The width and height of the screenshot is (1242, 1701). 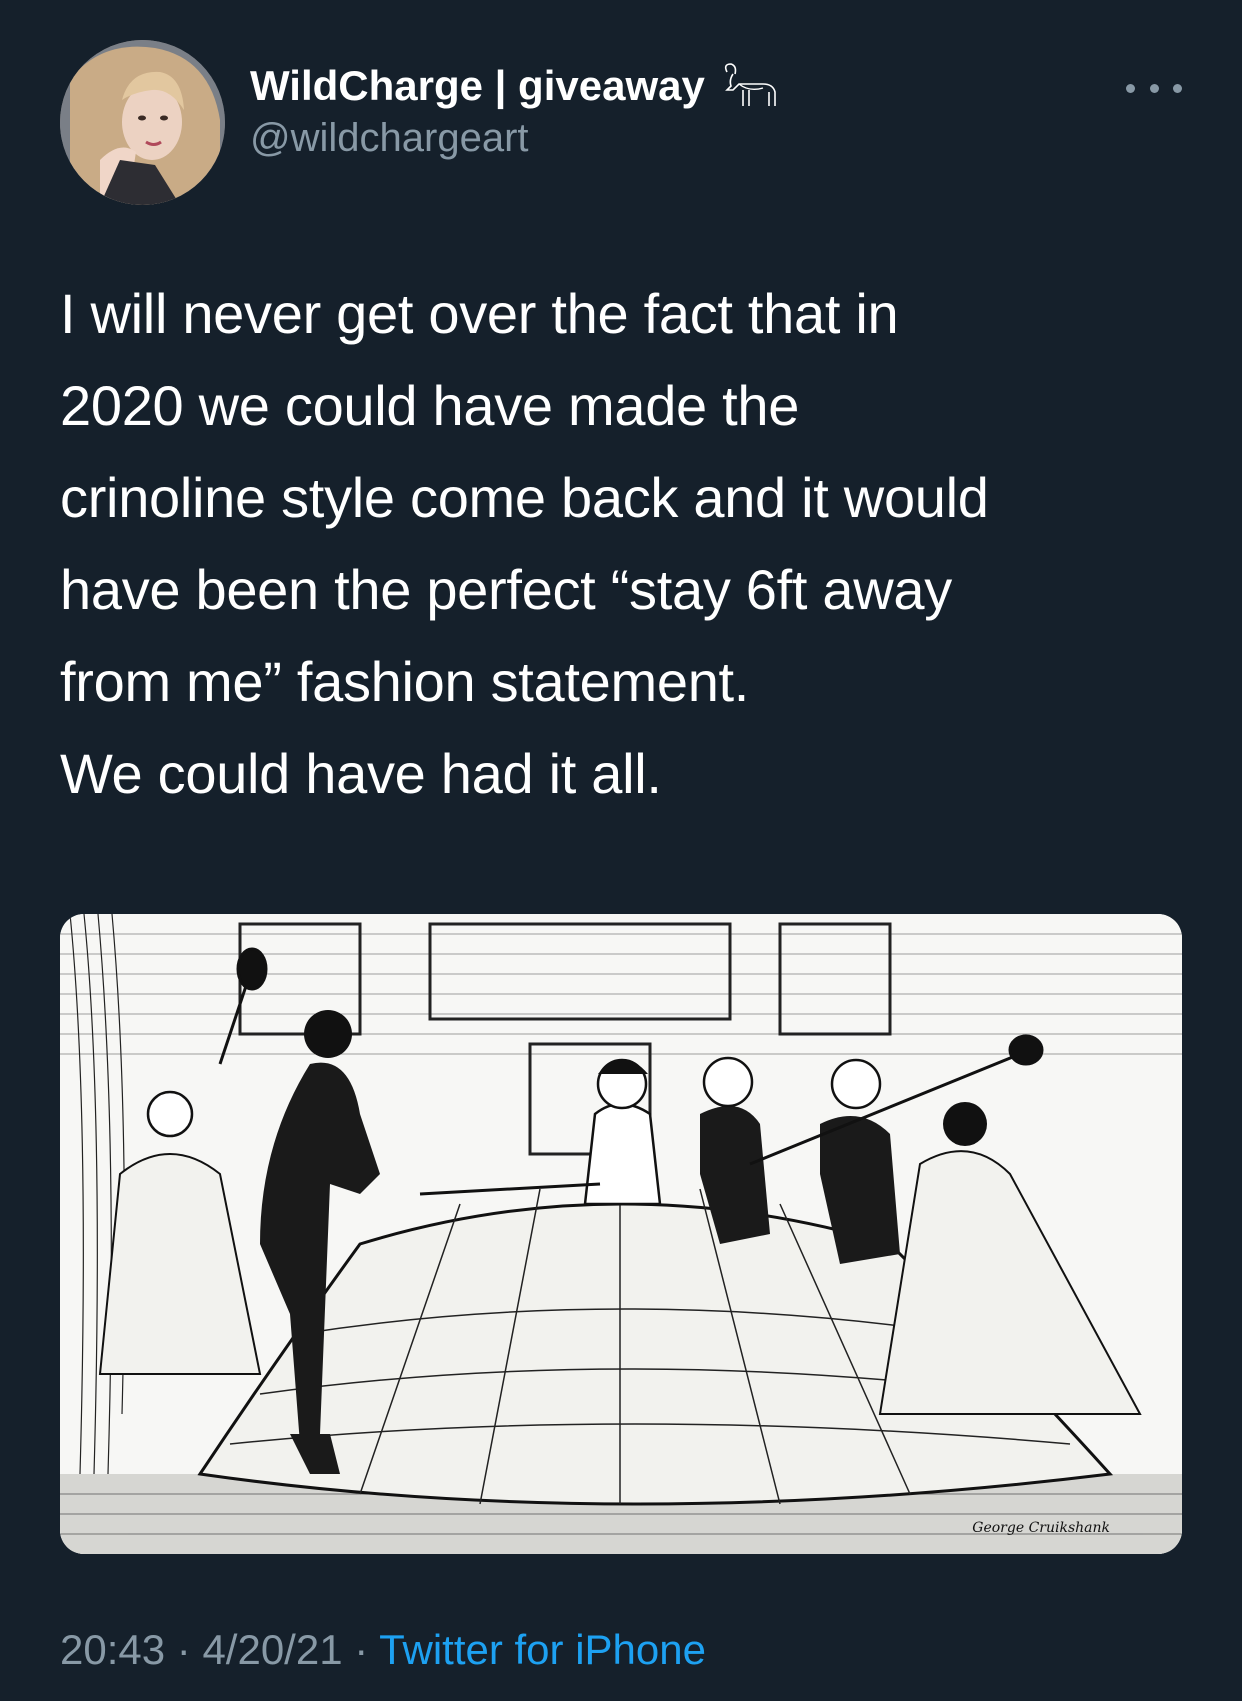 I want to click on more-options-icon, so click(x=1154, y=88).